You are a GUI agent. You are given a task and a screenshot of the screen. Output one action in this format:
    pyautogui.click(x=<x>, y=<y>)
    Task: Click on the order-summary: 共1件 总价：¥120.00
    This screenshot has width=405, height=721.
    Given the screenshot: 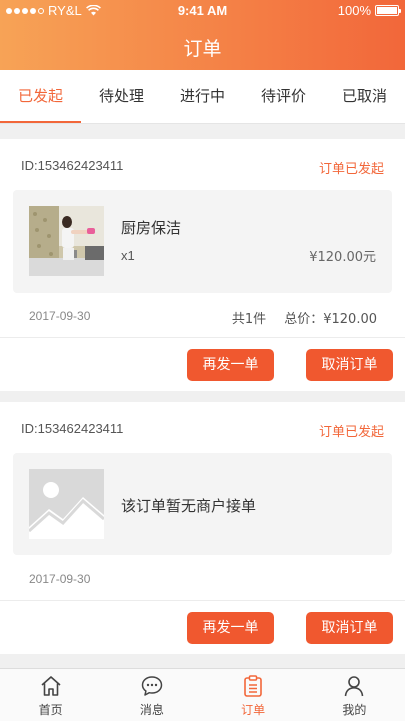 What is the action you would take?
    pyautogui.click(x=297, y=317)
    